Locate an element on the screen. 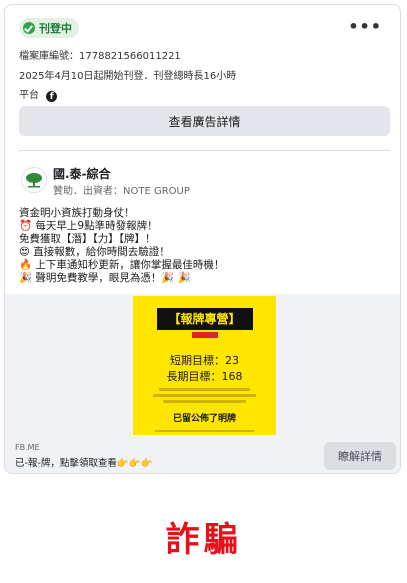 This screenshot has height=583, width=407. body-line: 🎉 聲明免費教學，眼見為憑！🎉 🎉 is located at coordinates (105, 278).